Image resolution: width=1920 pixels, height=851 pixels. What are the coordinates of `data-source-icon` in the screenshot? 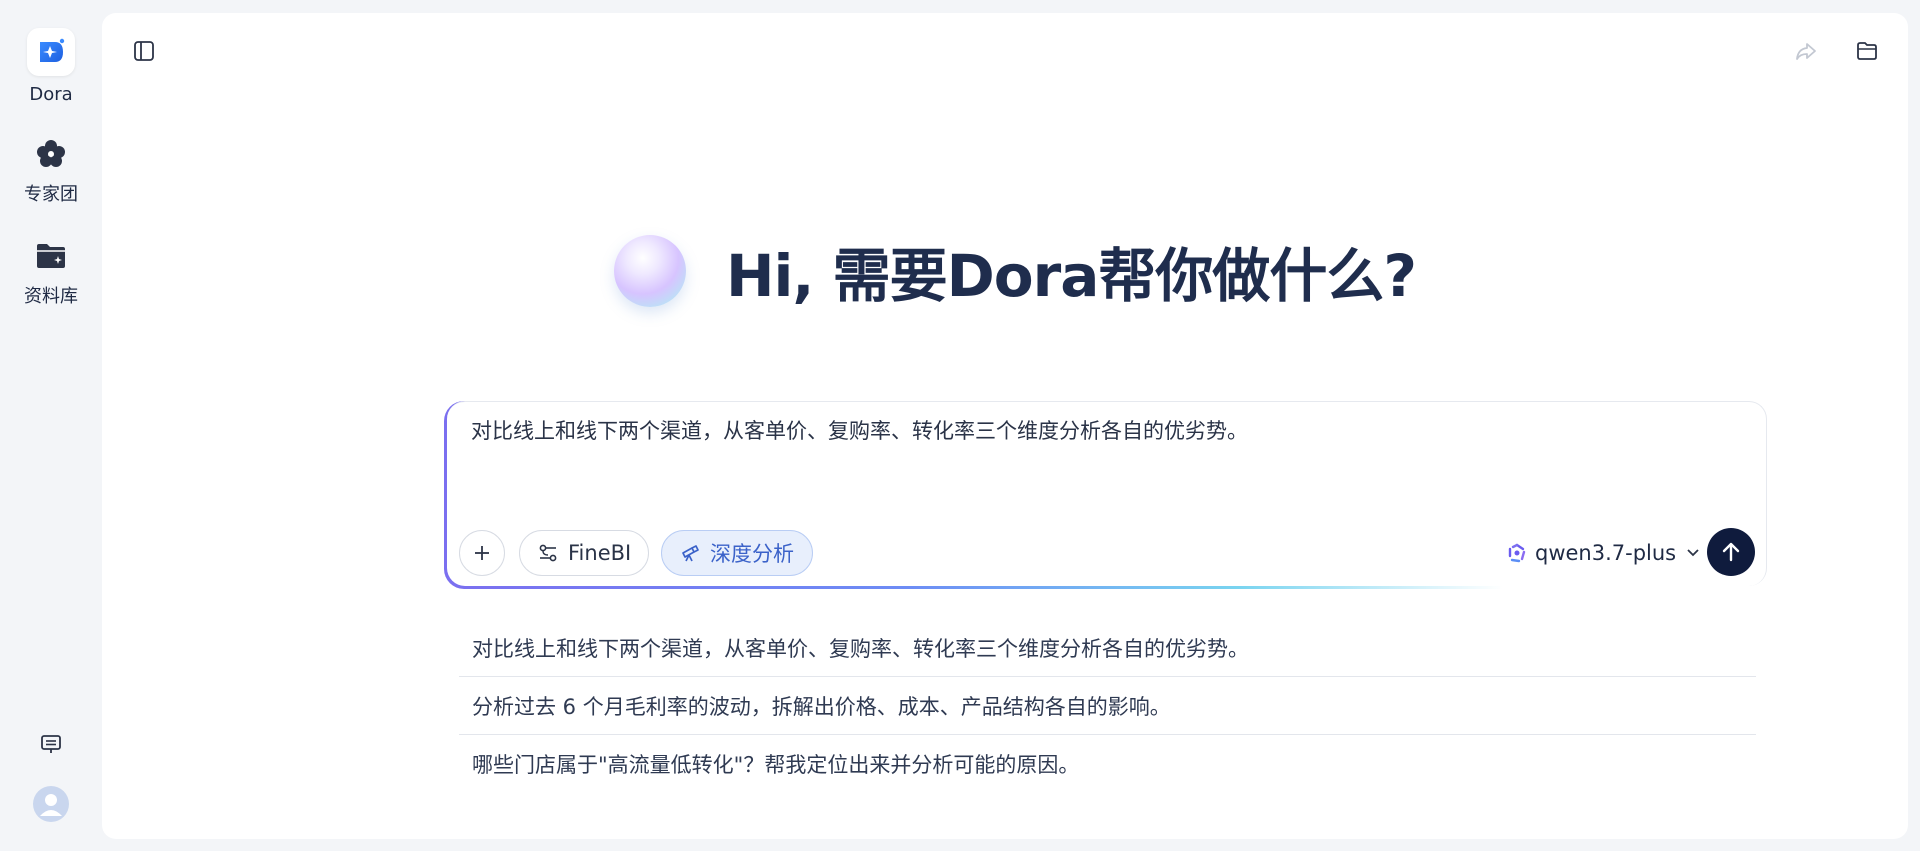 It's located at (548, 553).